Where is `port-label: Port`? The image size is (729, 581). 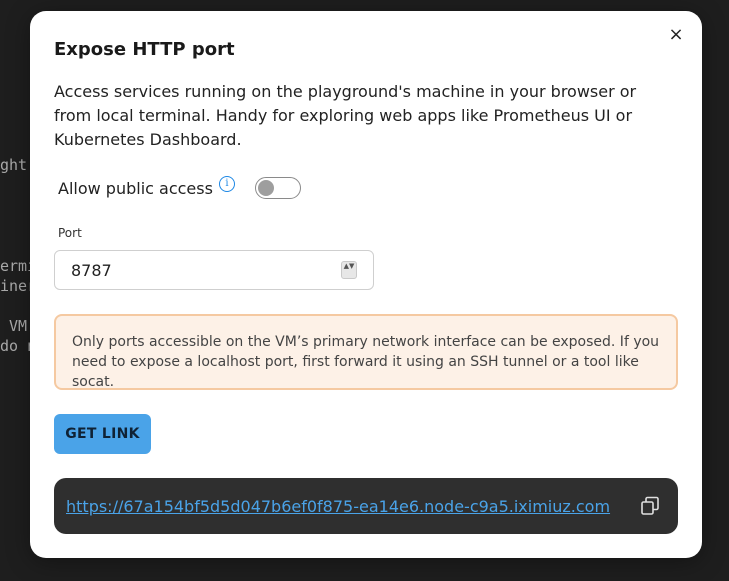 port-label: Port is located at coordinates (70, 233).